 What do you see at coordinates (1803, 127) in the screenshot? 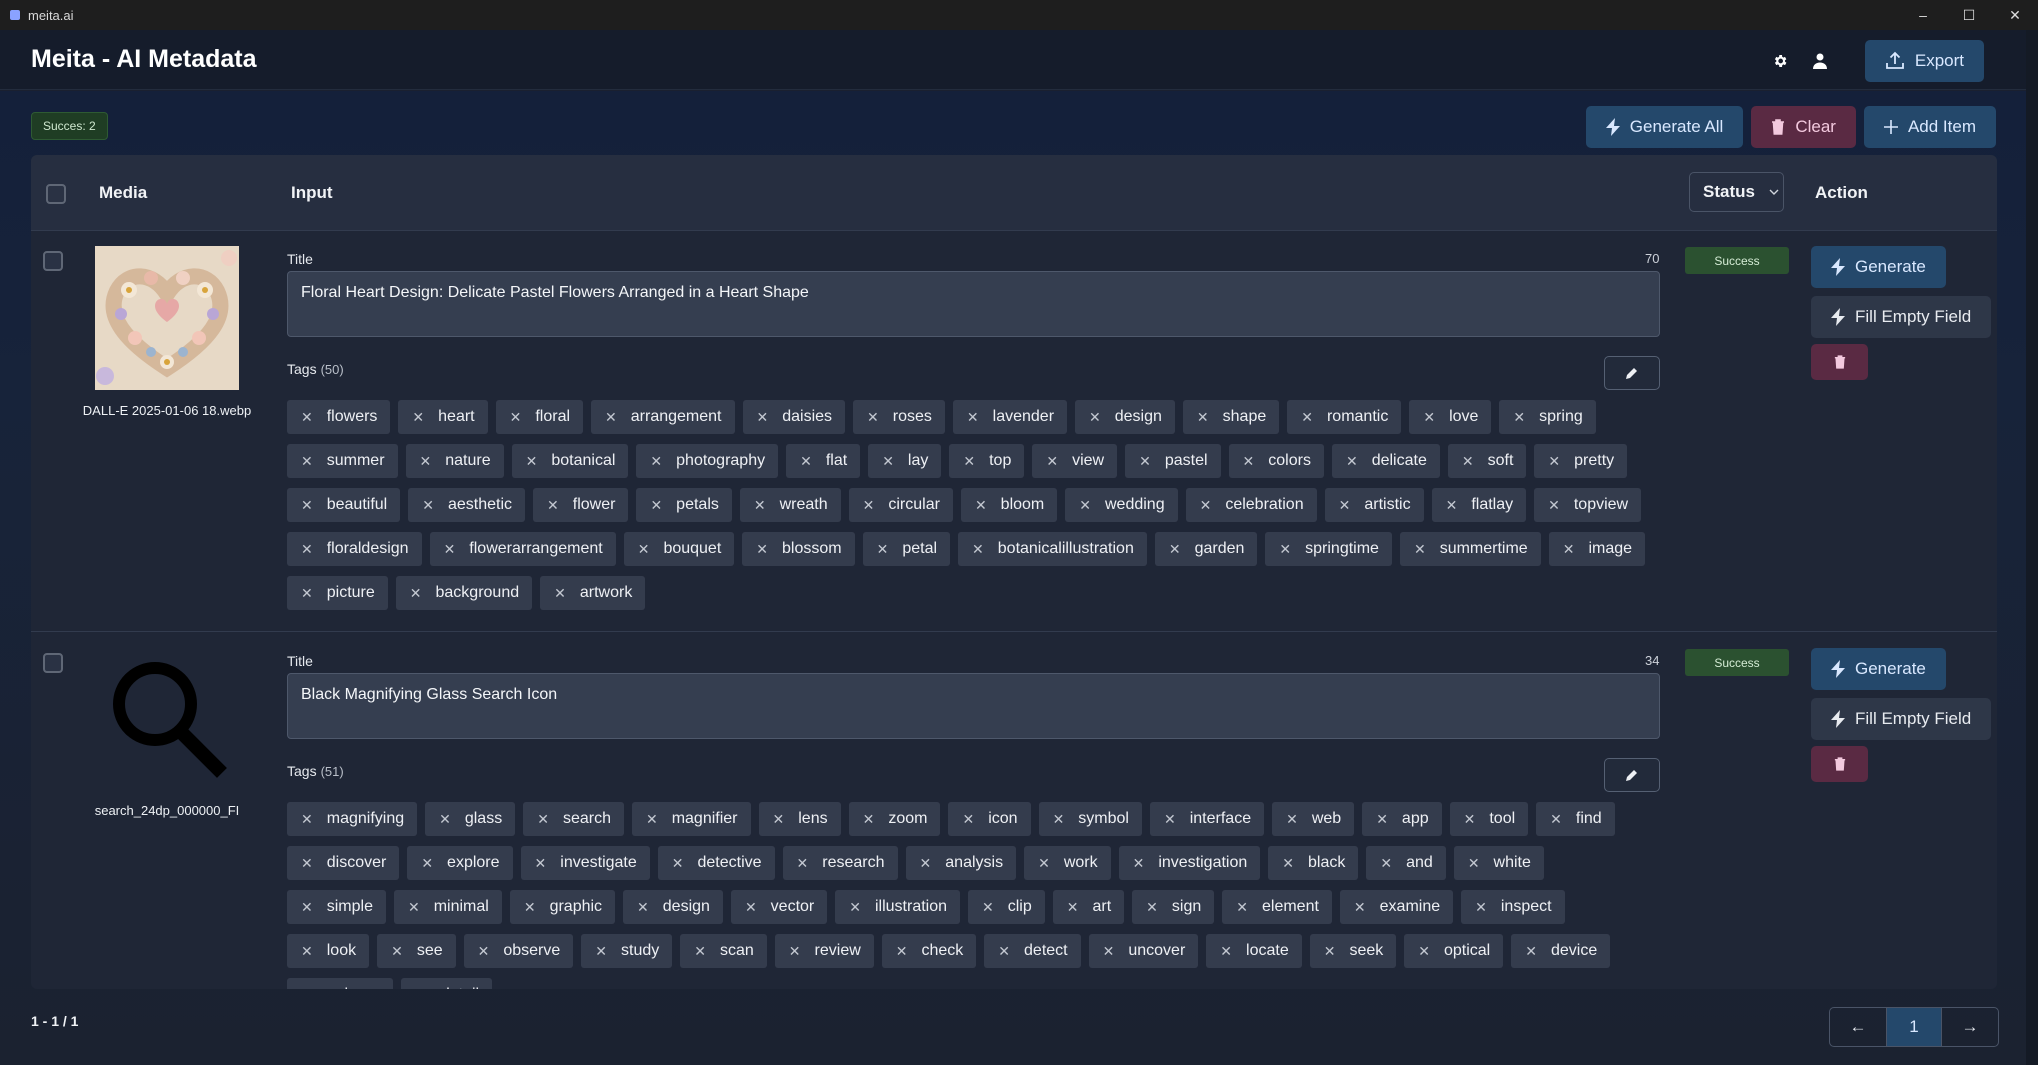
I see `clear-button: Clear` at bounding box center [1803, 127].